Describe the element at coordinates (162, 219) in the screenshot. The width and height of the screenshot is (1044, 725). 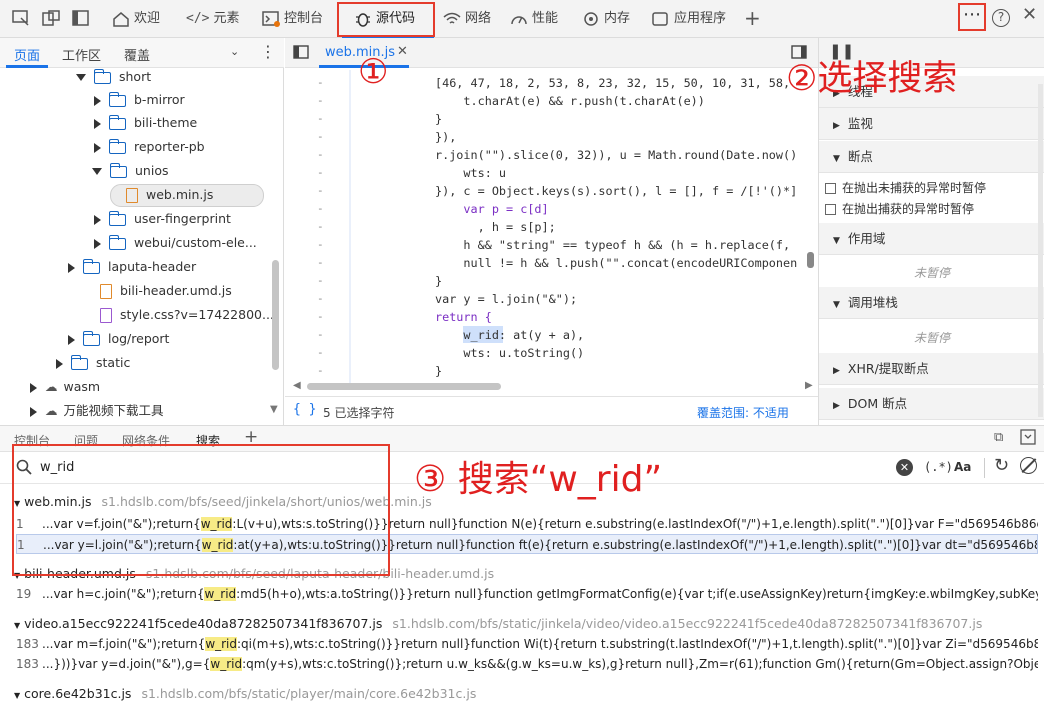
I see `tree-item-user-fingerprint: user-fingerprint` at that location.